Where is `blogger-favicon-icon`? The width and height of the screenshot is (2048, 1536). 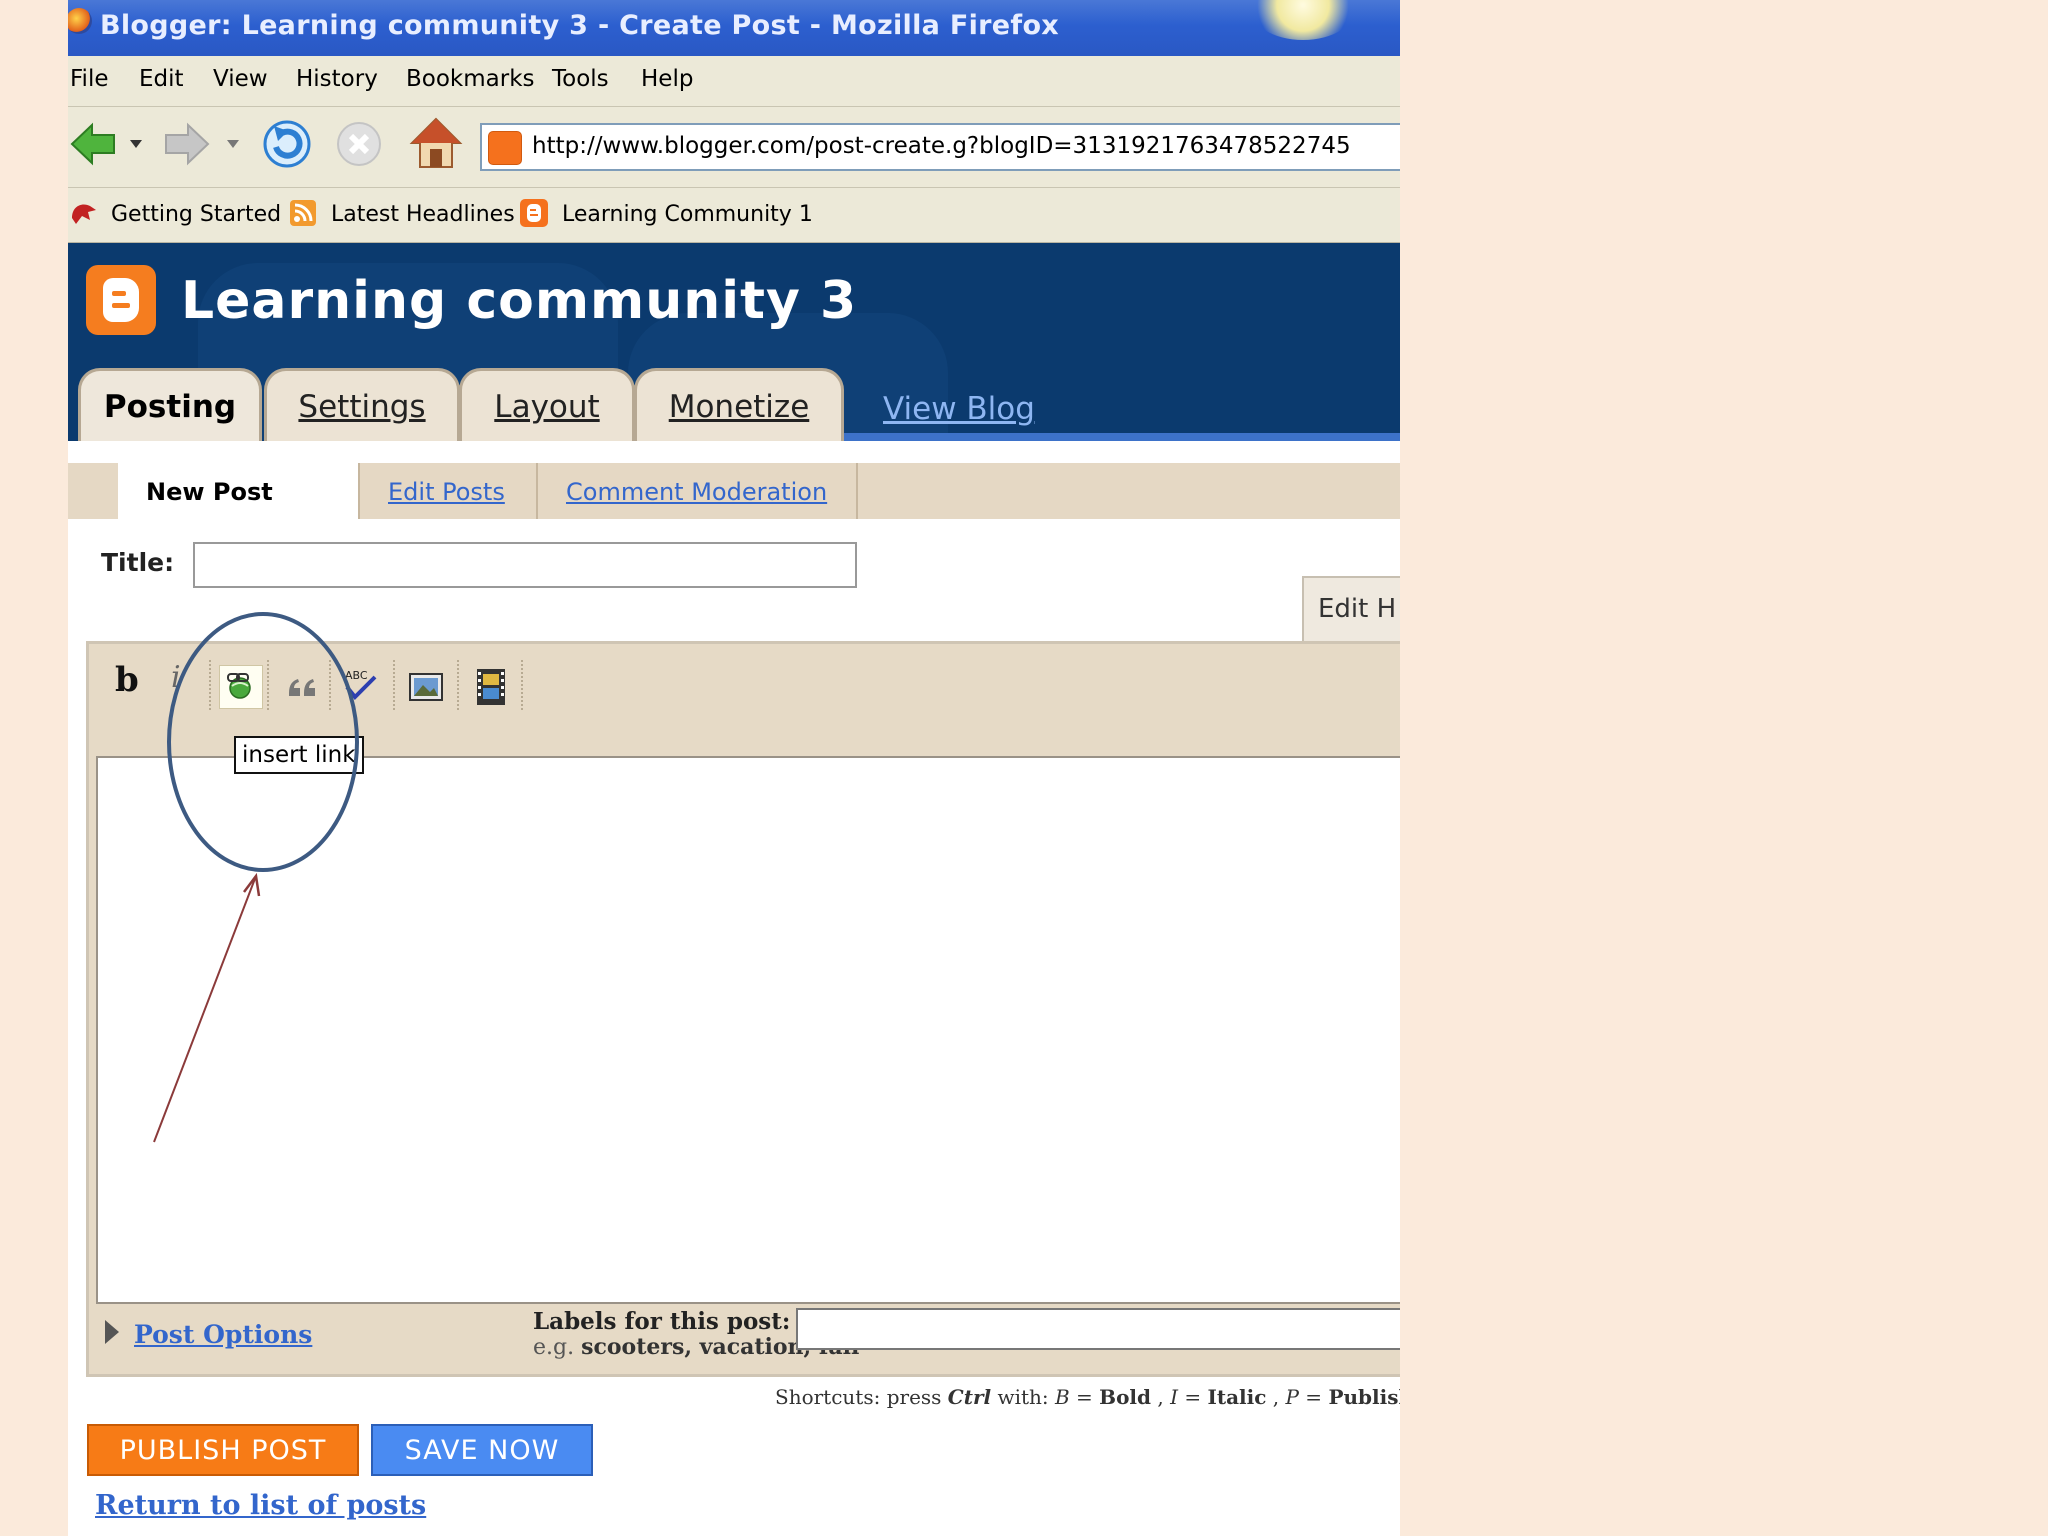
blogger-favicon-icon is located at coordinates (505, 148).